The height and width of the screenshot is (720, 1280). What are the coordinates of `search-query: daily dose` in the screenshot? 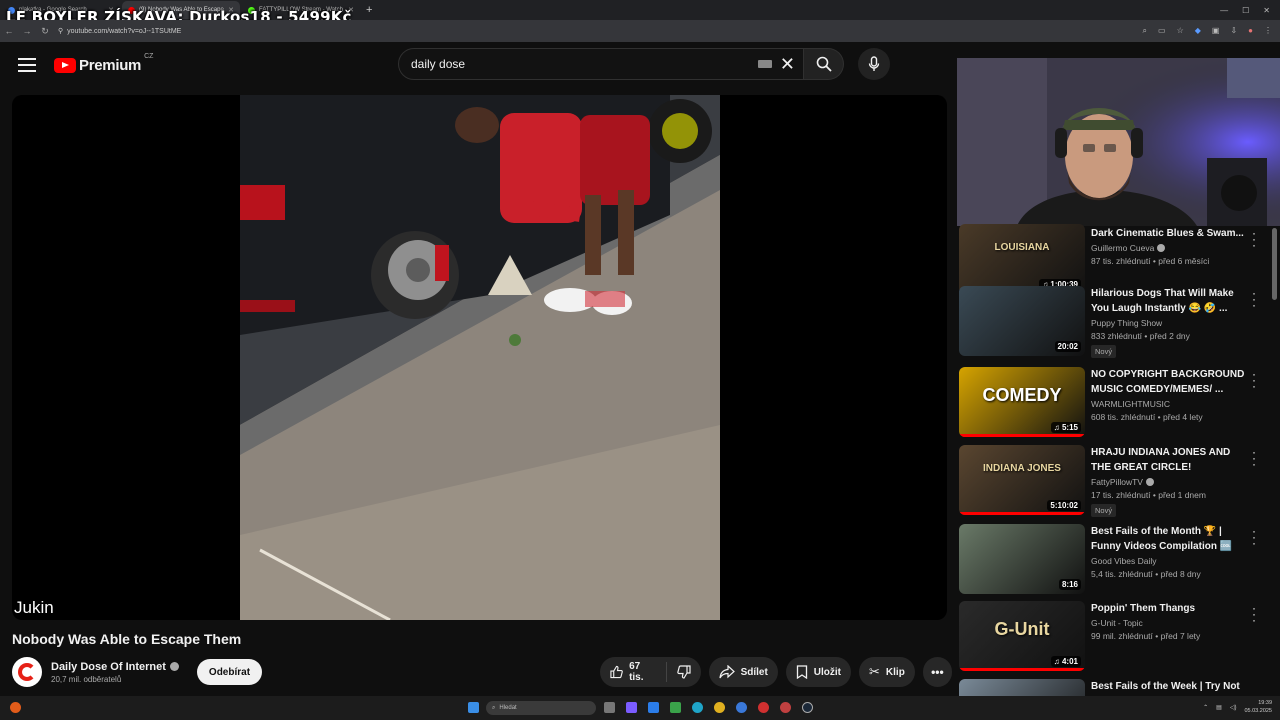 It's located at (438, 64).